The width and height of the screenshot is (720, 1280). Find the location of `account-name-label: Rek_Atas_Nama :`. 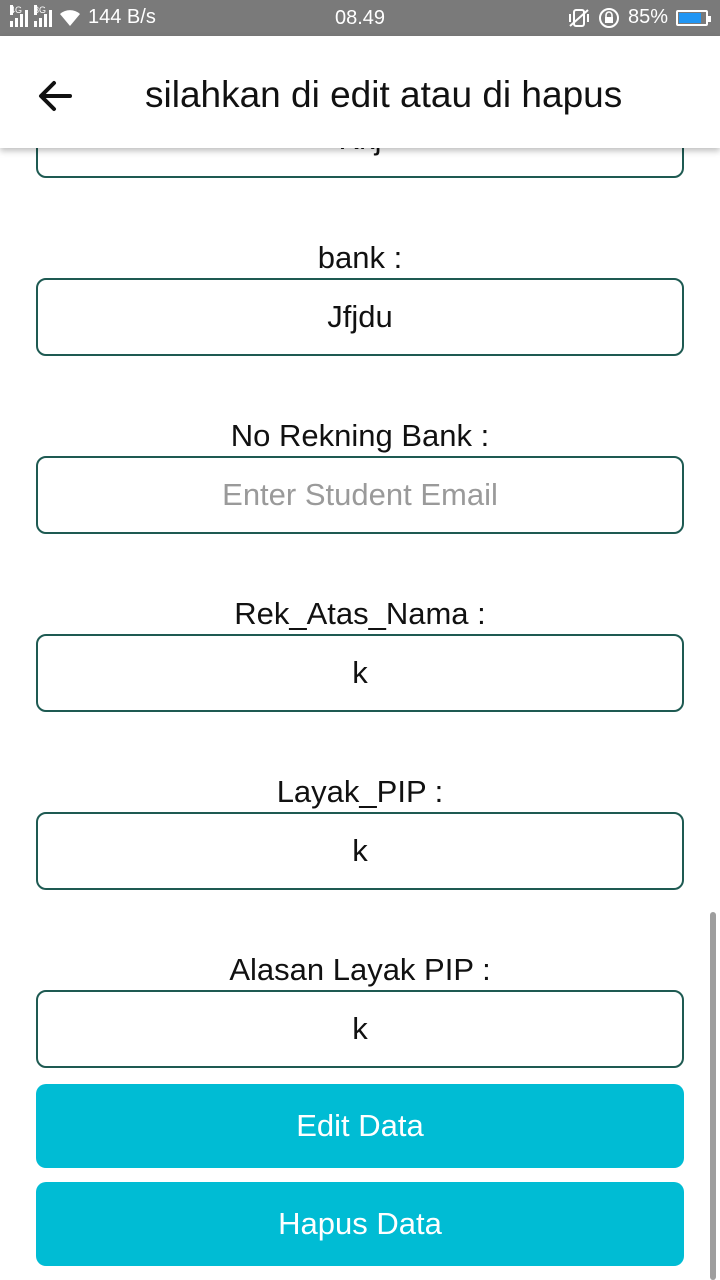

account-name-label: Rek_Atas_Nama : is located at coordinates (360, 613).